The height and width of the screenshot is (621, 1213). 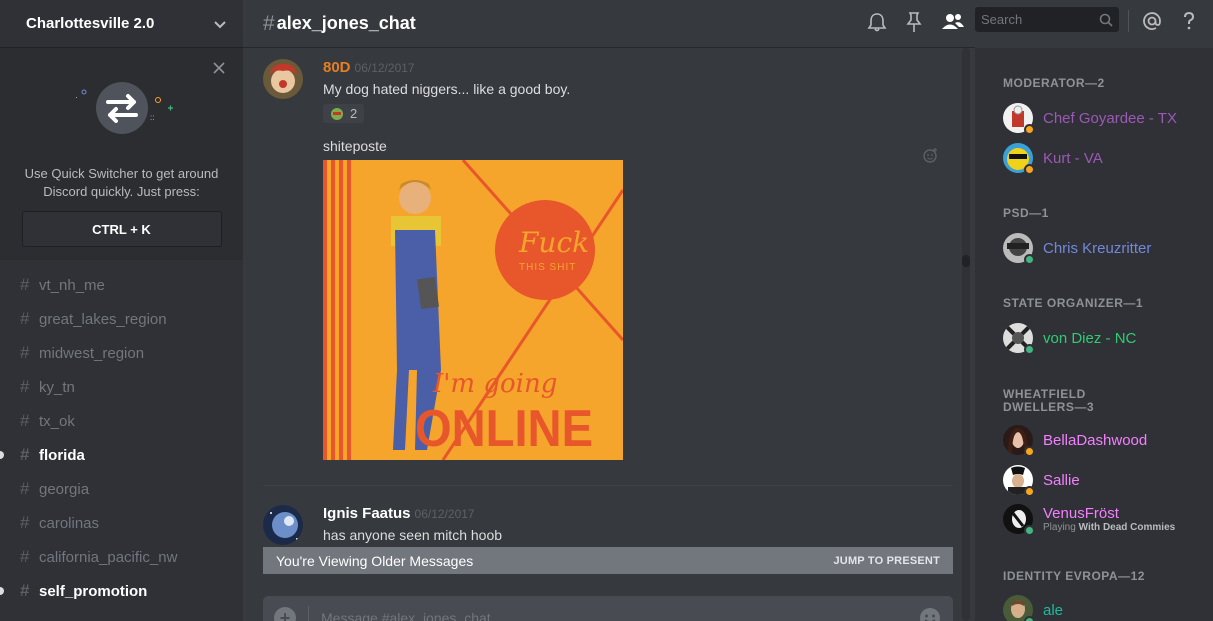 What do you see at coordinates (1152, 21) in the screenshot?
I see `mentions-icon` at bounding box center [1152, 21].